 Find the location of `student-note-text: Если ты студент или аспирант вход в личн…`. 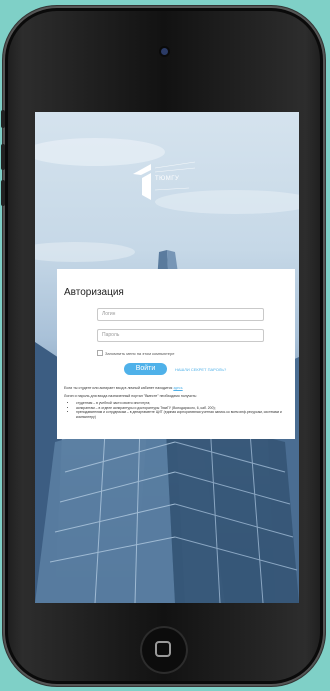

student-note-text: Если ты студент или аспирант вход в личн… is located at coordinates (118, 388).